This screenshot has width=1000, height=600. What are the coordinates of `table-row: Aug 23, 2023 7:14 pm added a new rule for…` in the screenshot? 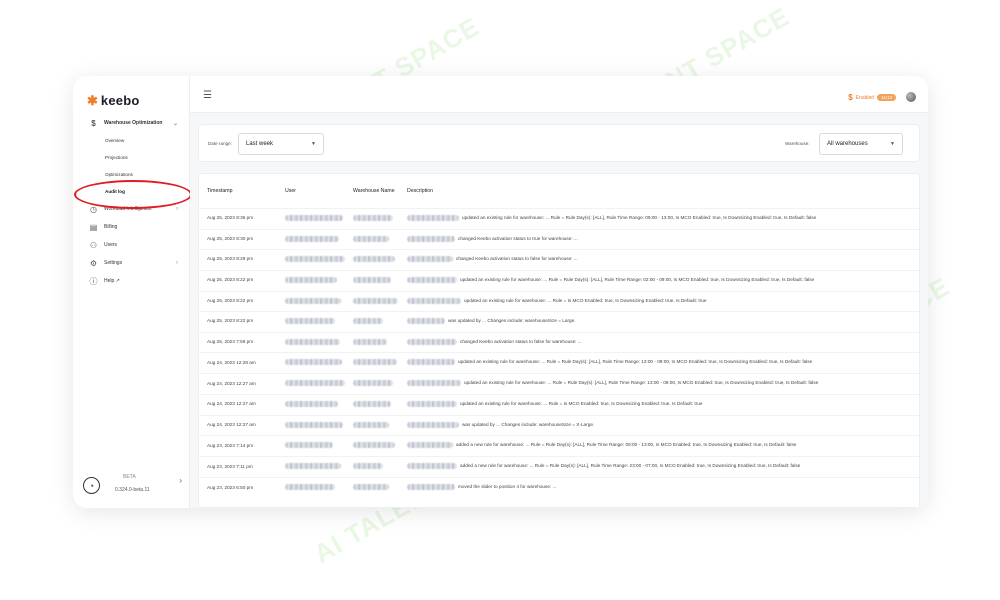 It's located at (559, 446).